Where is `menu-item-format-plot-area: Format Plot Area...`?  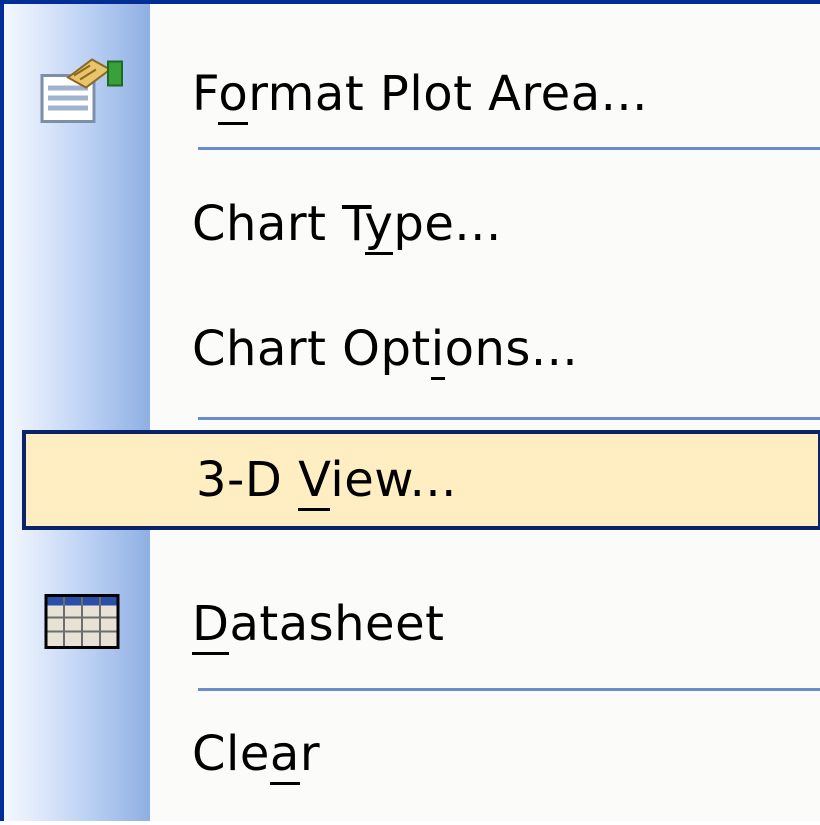 menu-item-format-plot-area: Format Plot Area... is located at coordinates (412, 94).